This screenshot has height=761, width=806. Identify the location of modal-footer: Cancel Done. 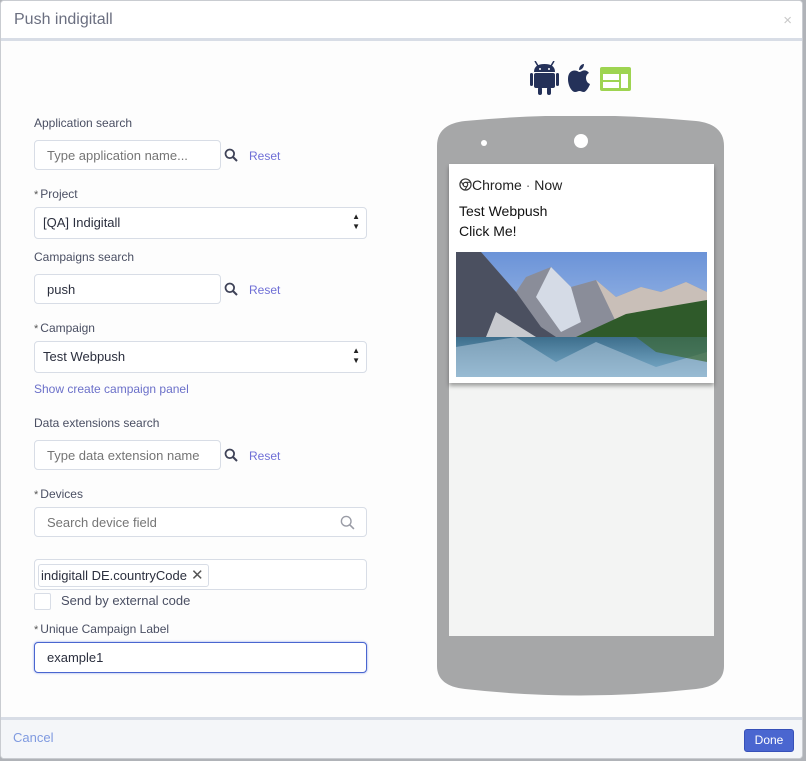
(401, 737).